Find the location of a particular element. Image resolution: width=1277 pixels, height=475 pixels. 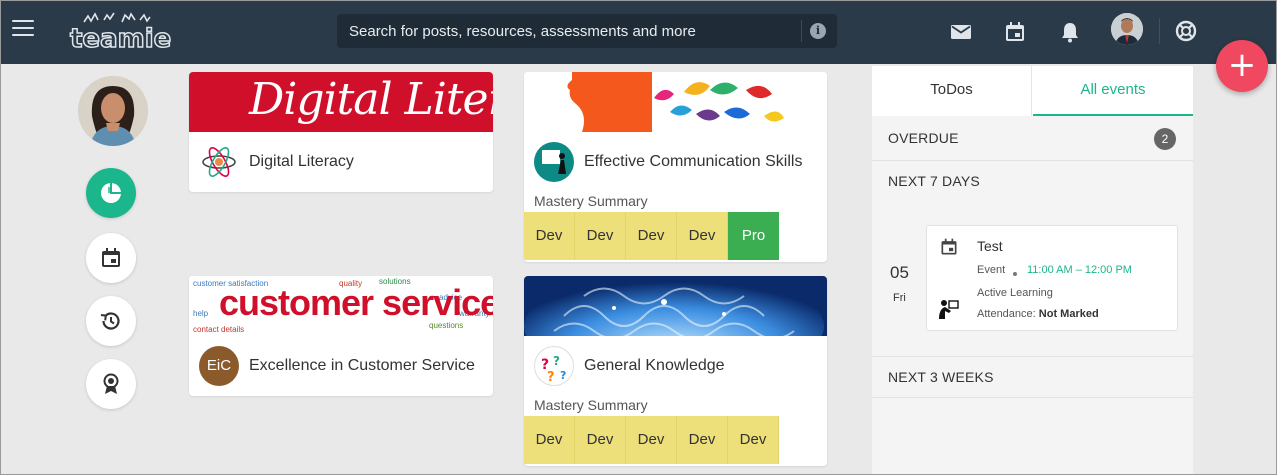

logo: teamie is located at coordinates (120, 31).